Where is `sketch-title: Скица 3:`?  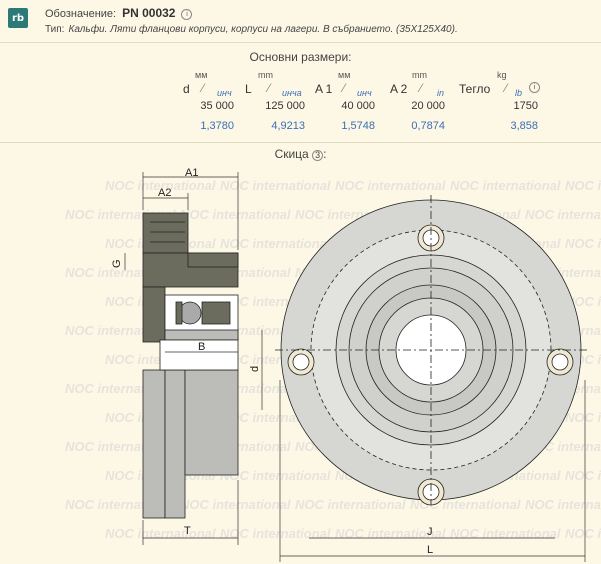
sketch-title: Скица 3: is located at coordinates (300, 154).